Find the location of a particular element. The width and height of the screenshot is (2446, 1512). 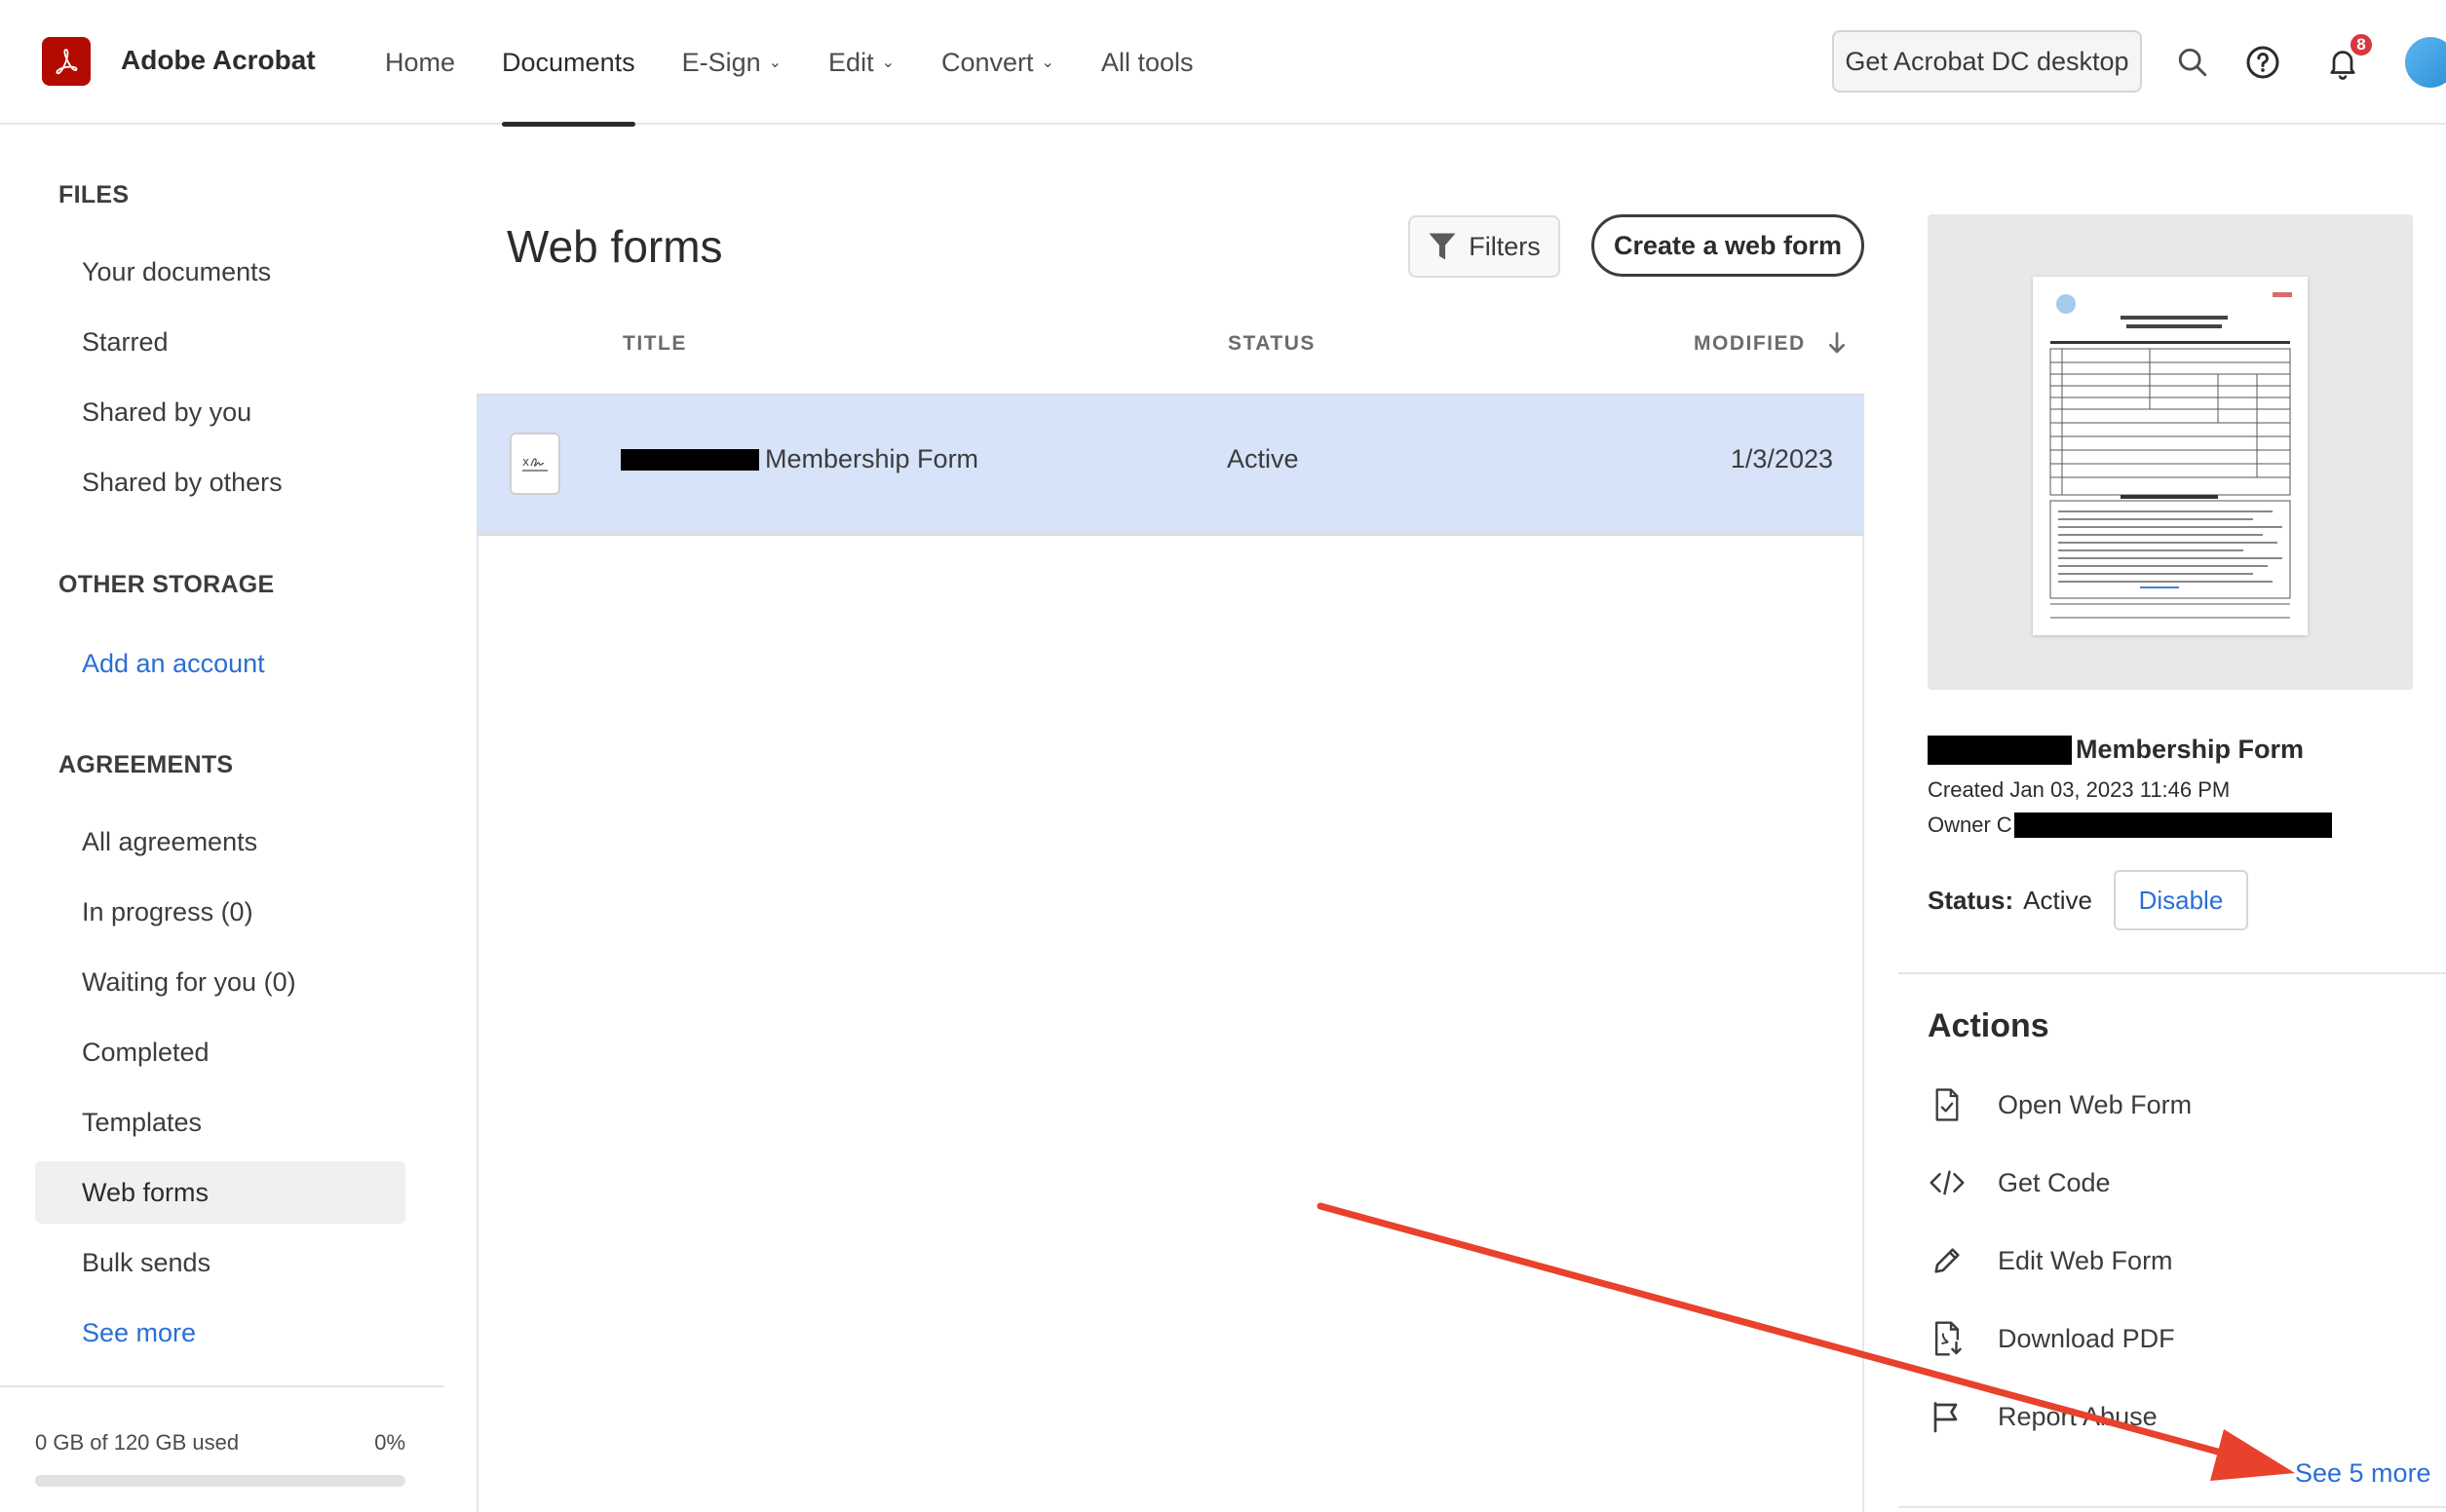

app-name: Adobe Acrobat is located at coordinates (219, 60).